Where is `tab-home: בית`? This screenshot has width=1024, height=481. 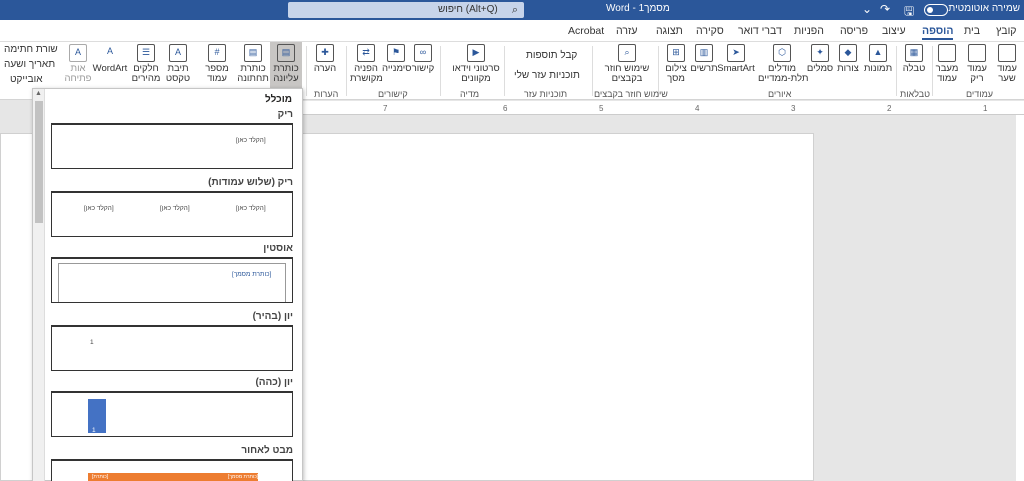 tab-home: בית is located at coordinates (972, 31).